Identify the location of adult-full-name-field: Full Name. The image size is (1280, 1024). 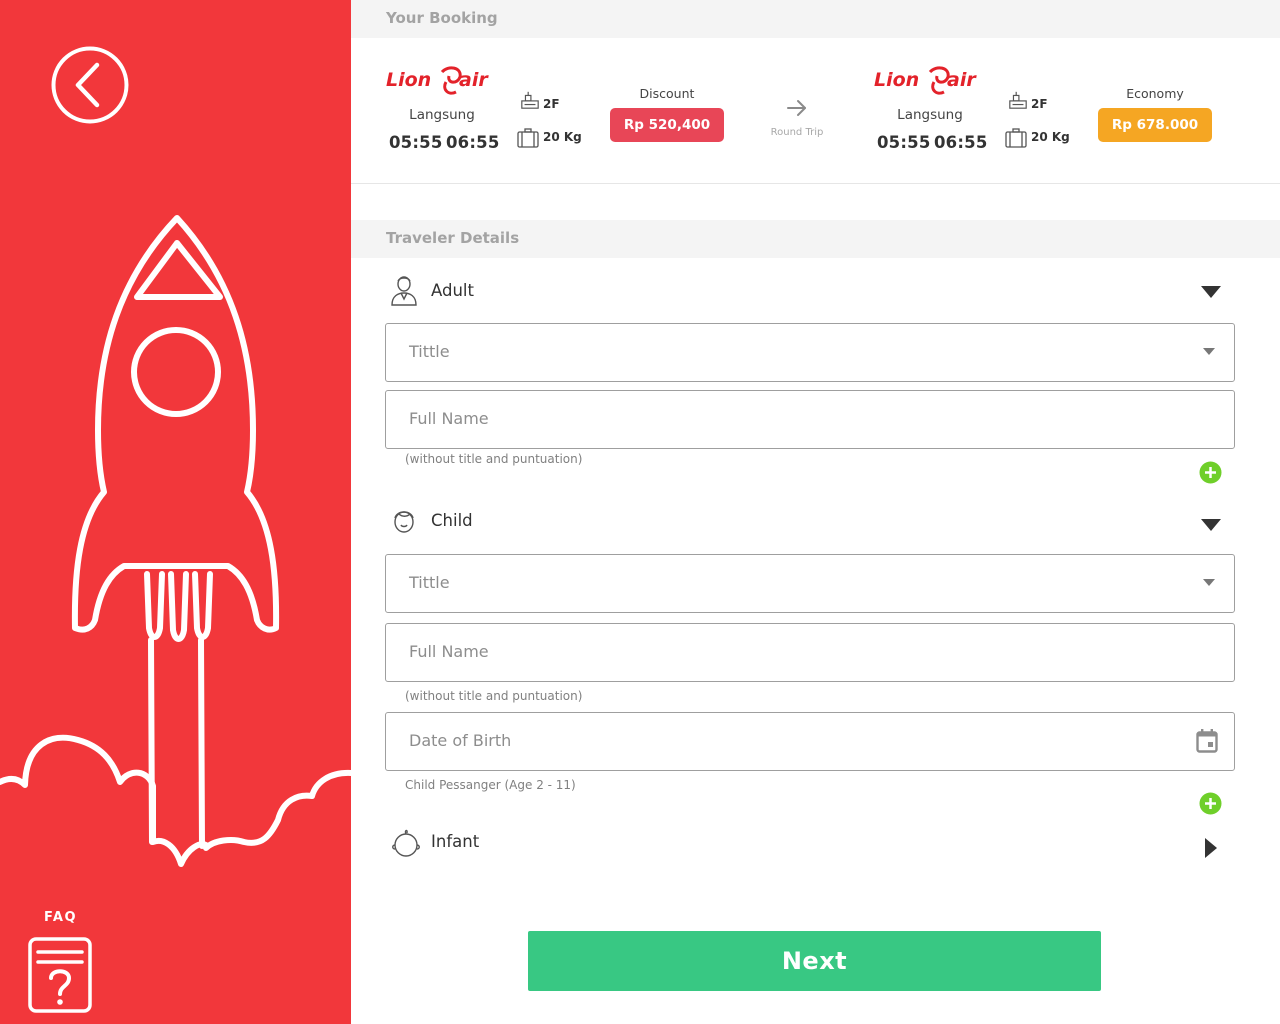
(810, 419).